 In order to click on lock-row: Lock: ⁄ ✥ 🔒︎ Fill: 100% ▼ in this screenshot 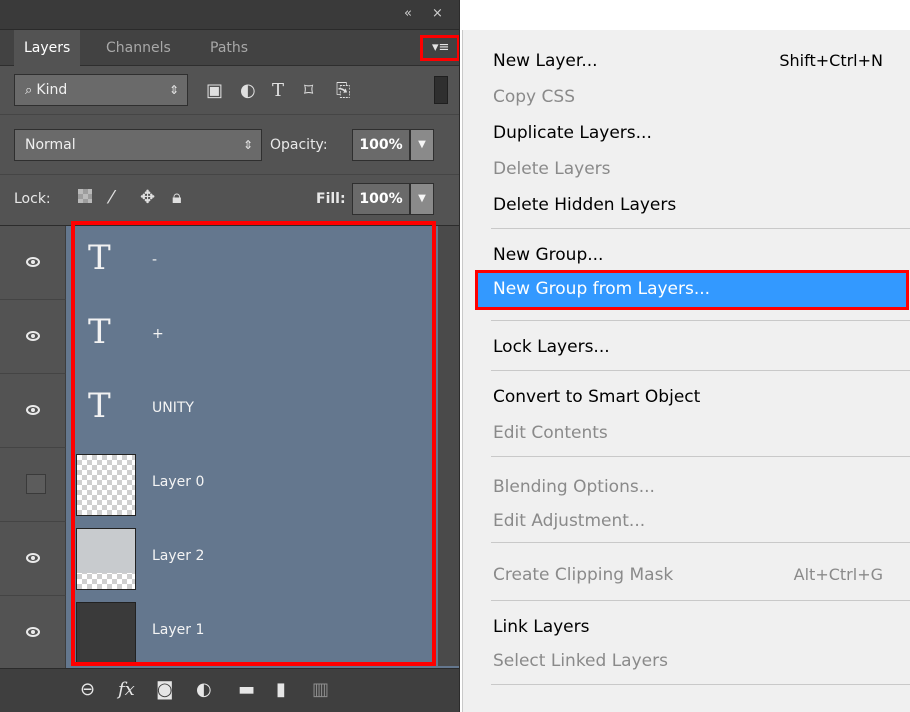, I will do `click(229, 200)`.